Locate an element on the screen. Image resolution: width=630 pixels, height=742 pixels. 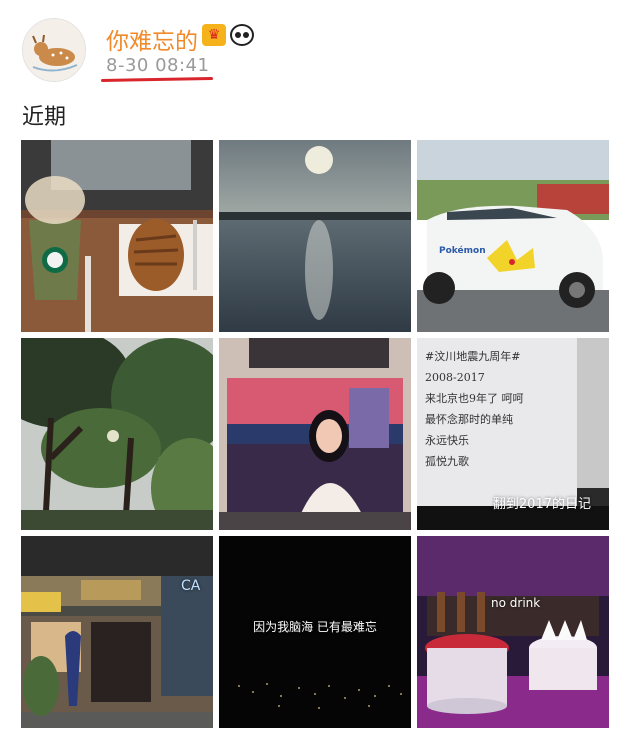
photo-pokemon-car: Pokémon is located at coordinates (513, 236).